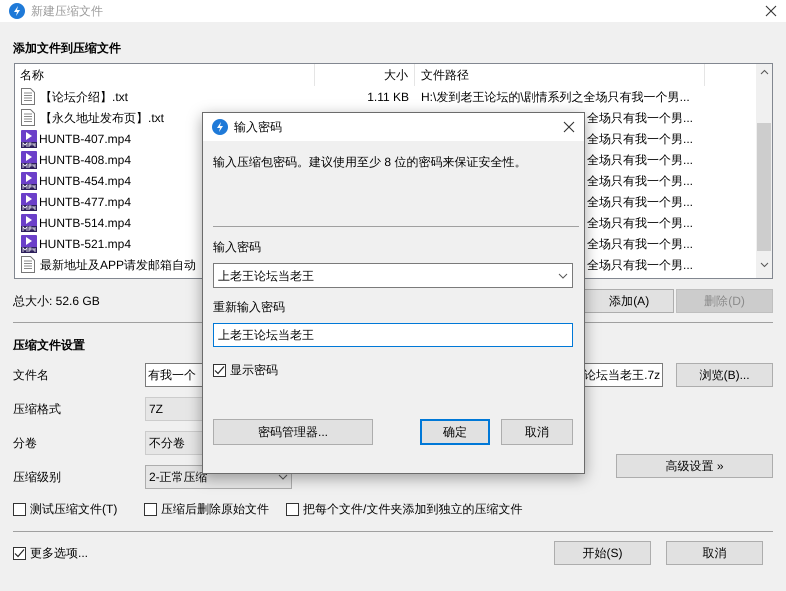 This screenshot has width=786, height=591. What do you see at coordinates (258, 127) in the screenshot?
I see `dialog-title: 输入密码` at bounding box center [258, 127].